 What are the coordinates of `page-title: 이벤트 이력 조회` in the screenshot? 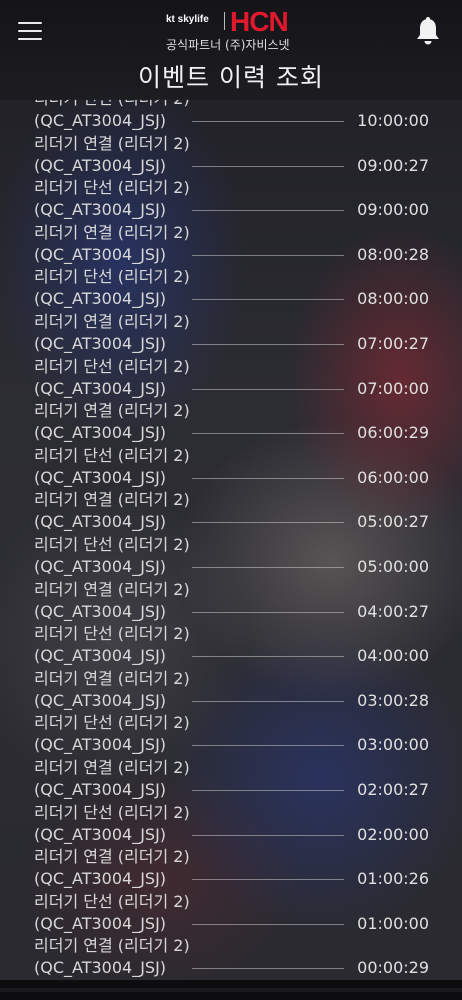 It's located at (231, 77).